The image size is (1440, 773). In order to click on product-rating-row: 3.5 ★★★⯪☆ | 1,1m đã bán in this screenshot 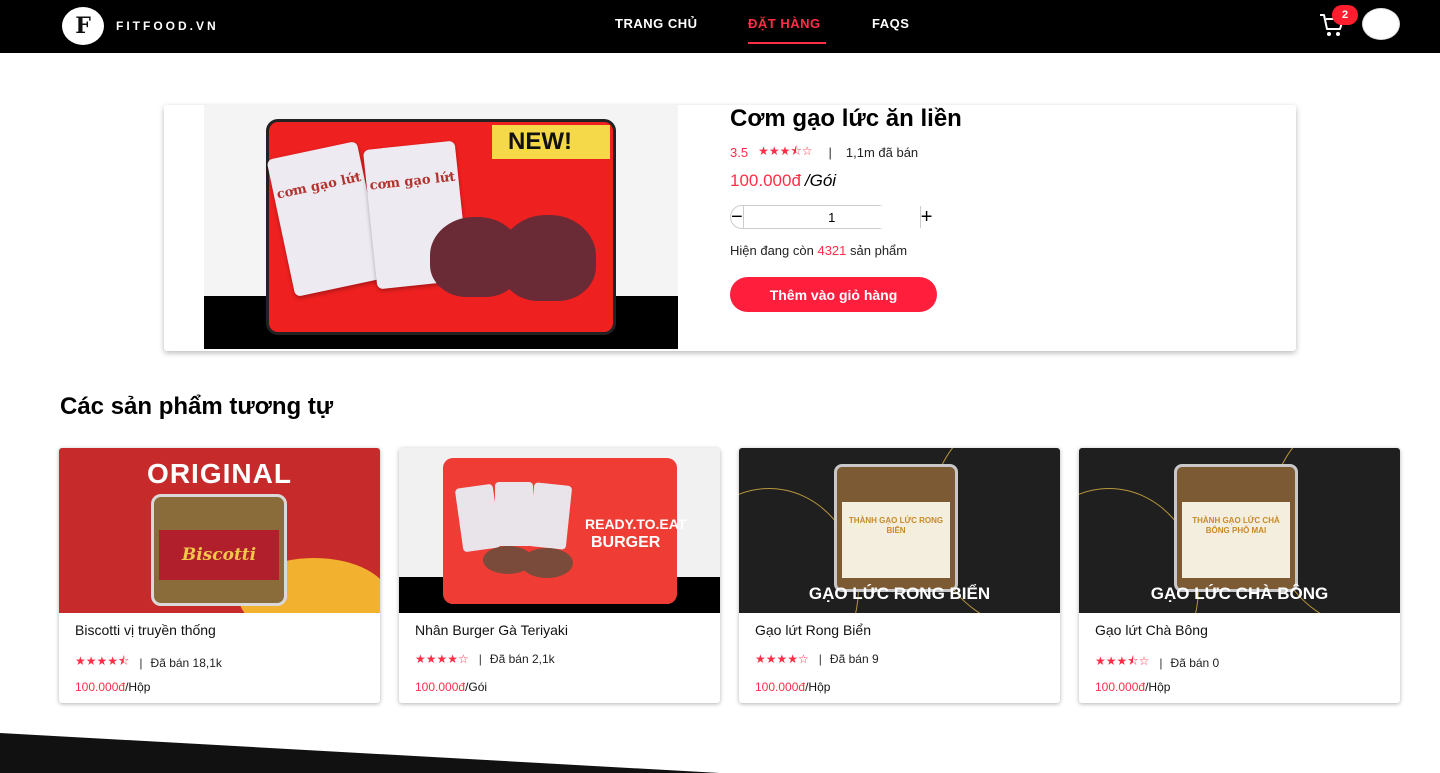, I will do `click(824, 152)`.